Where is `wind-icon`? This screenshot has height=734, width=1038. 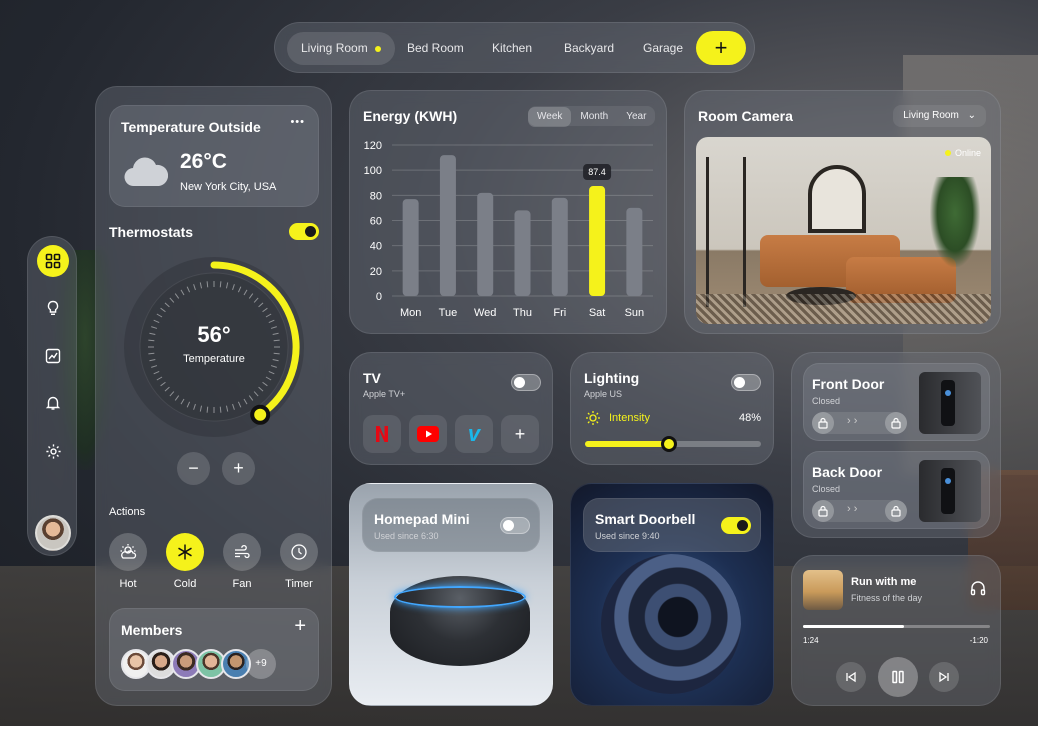
wind-icon is located at coordinates (242, 551).